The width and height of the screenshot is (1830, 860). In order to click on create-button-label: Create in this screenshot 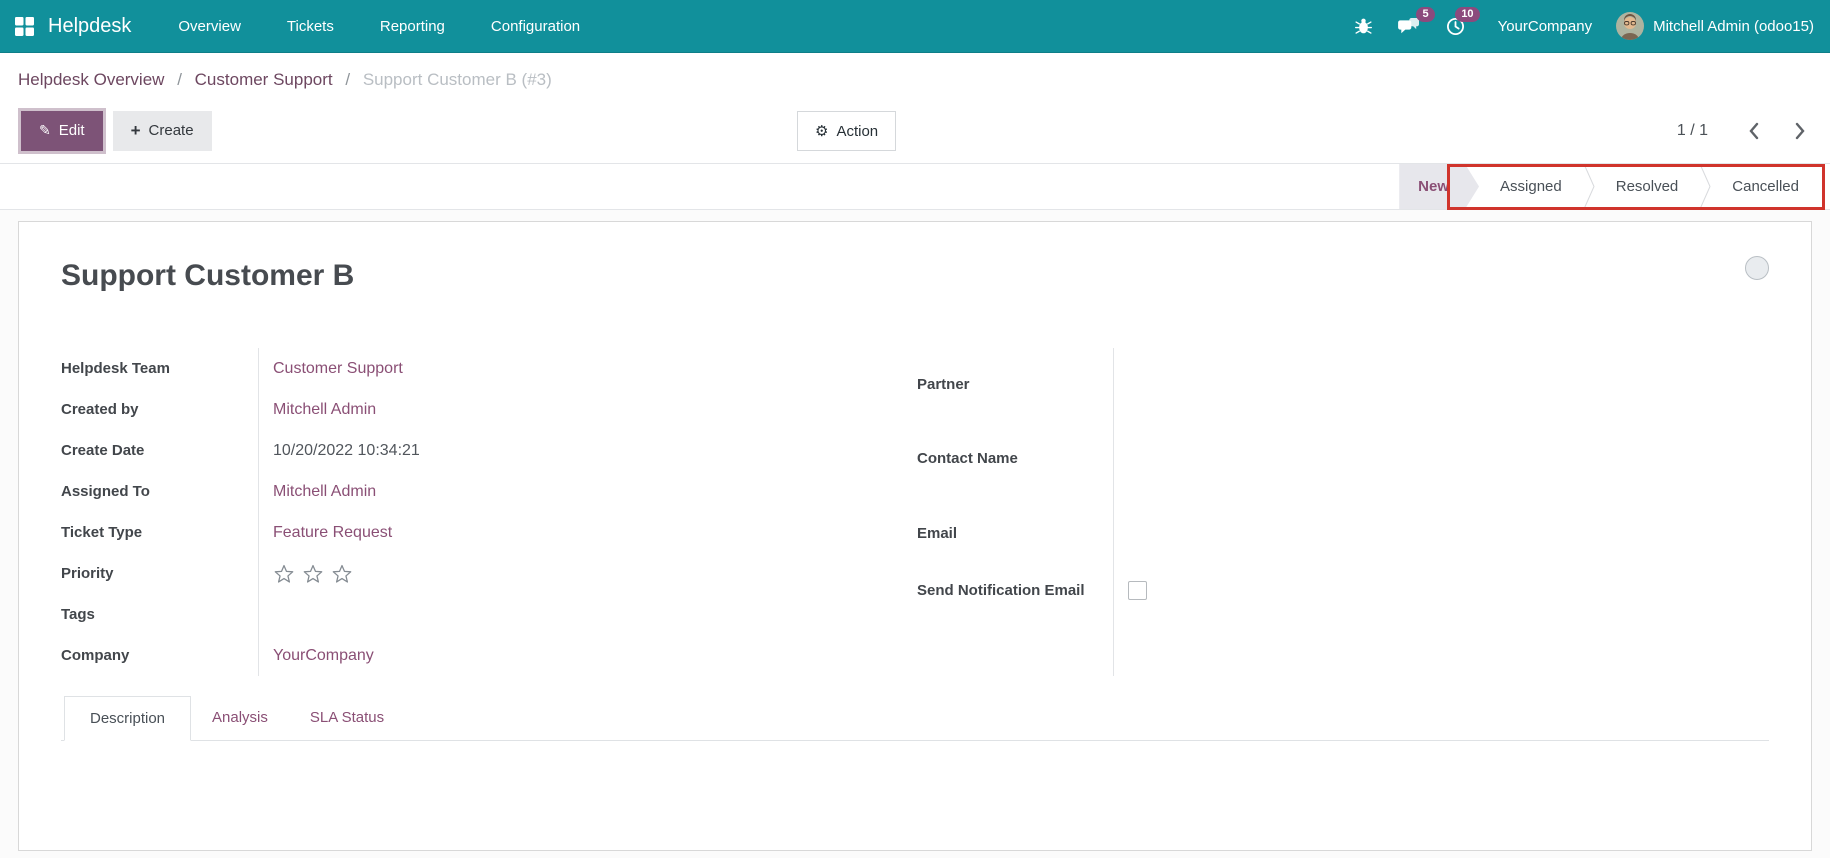, I will do `click(171, 130)`.